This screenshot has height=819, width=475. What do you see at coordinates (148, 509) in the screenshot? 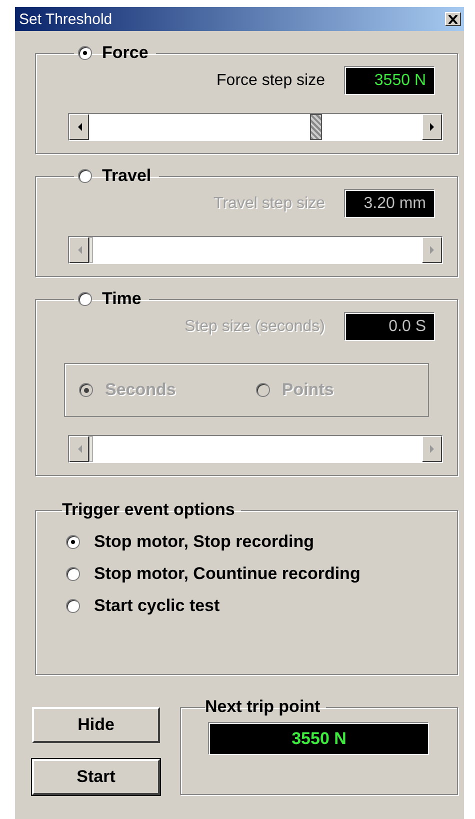
I see `group-title: Trigger event options` at bounding box center [148, 509].